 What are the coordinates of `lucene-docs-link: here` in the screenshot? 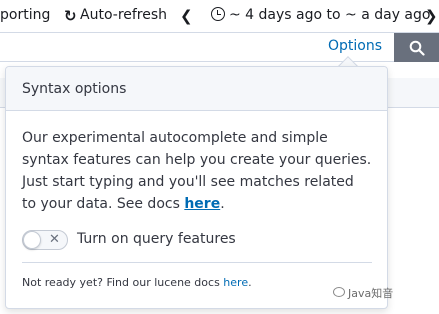 It's located at (235, 282).